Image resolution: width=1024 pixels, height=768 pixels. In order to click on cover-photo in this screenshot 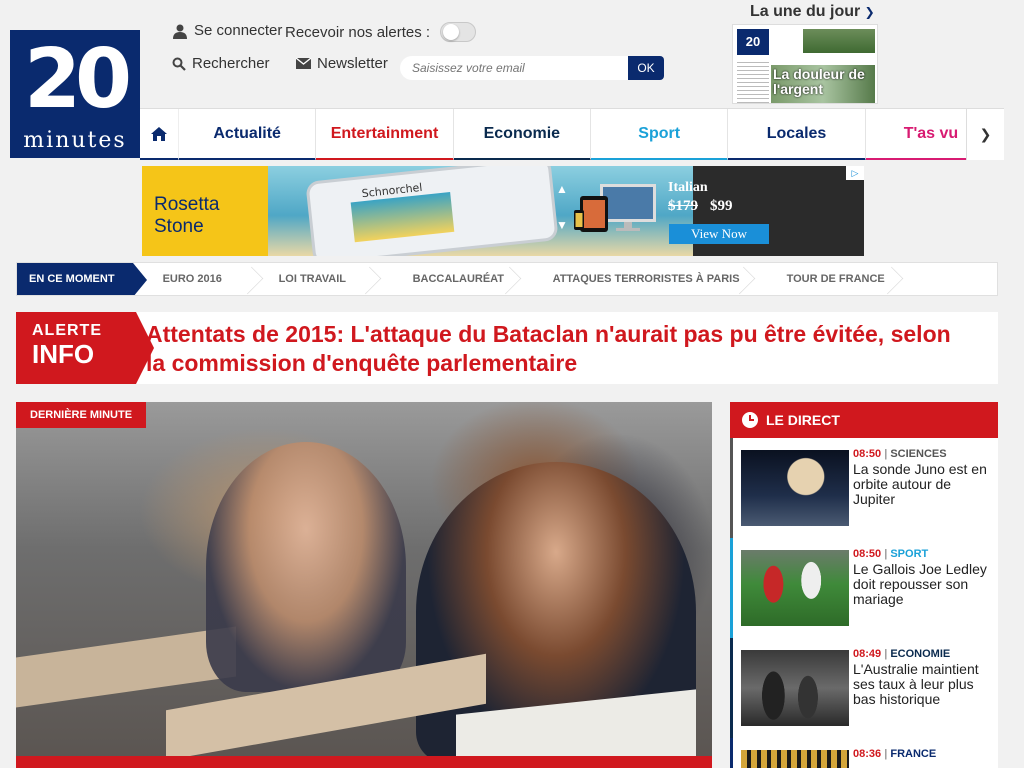, I will do `click(839, 41)`.